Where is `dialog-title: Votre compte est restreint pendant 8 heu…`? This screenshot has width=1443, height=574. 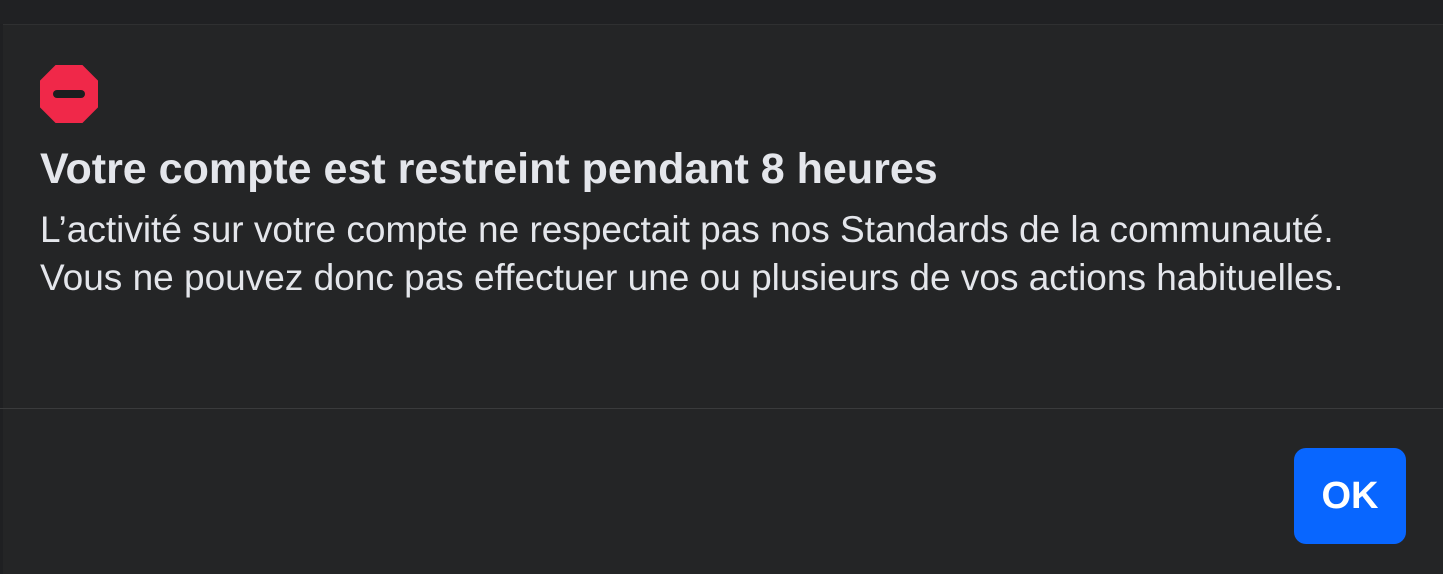 dialog-title: Votre compte est restreint pendant 8 heu… is located at coordinates (489, 169).